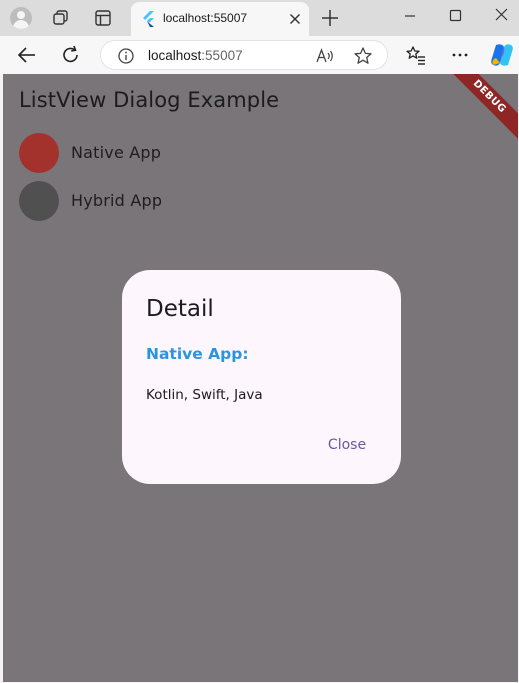 The width and height of the screenshot is (519, 683). I want to click on app-bar-title: ListView Dialog Example, so click(149, 100).